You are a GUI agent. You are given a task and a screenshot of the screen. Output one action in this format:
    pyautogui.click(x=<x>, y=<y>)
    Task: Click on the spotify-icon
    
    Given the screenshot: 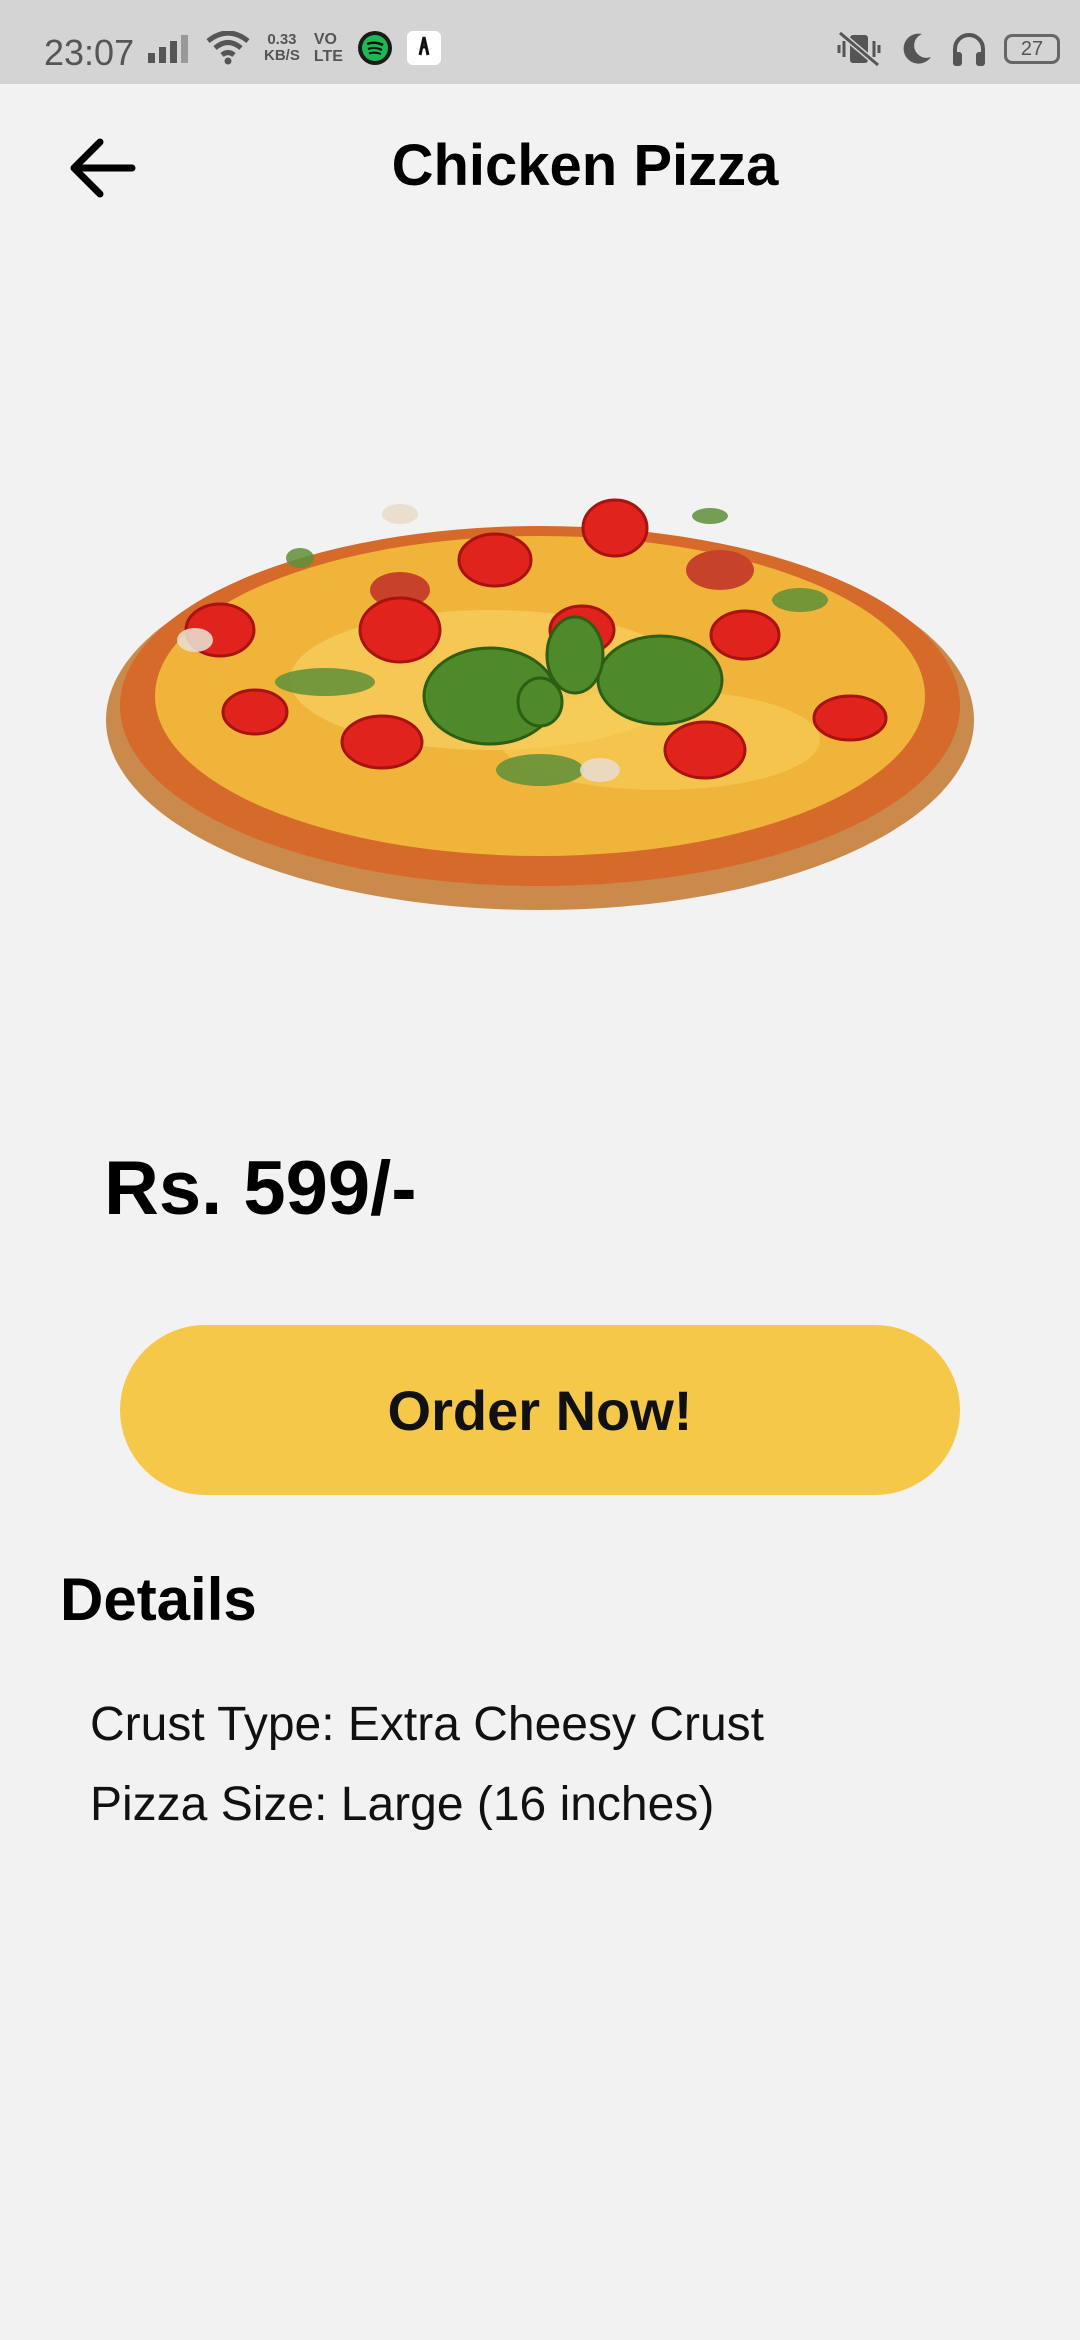 What is the action you would take?
    pyautogui.click(x=374, y=48)
    